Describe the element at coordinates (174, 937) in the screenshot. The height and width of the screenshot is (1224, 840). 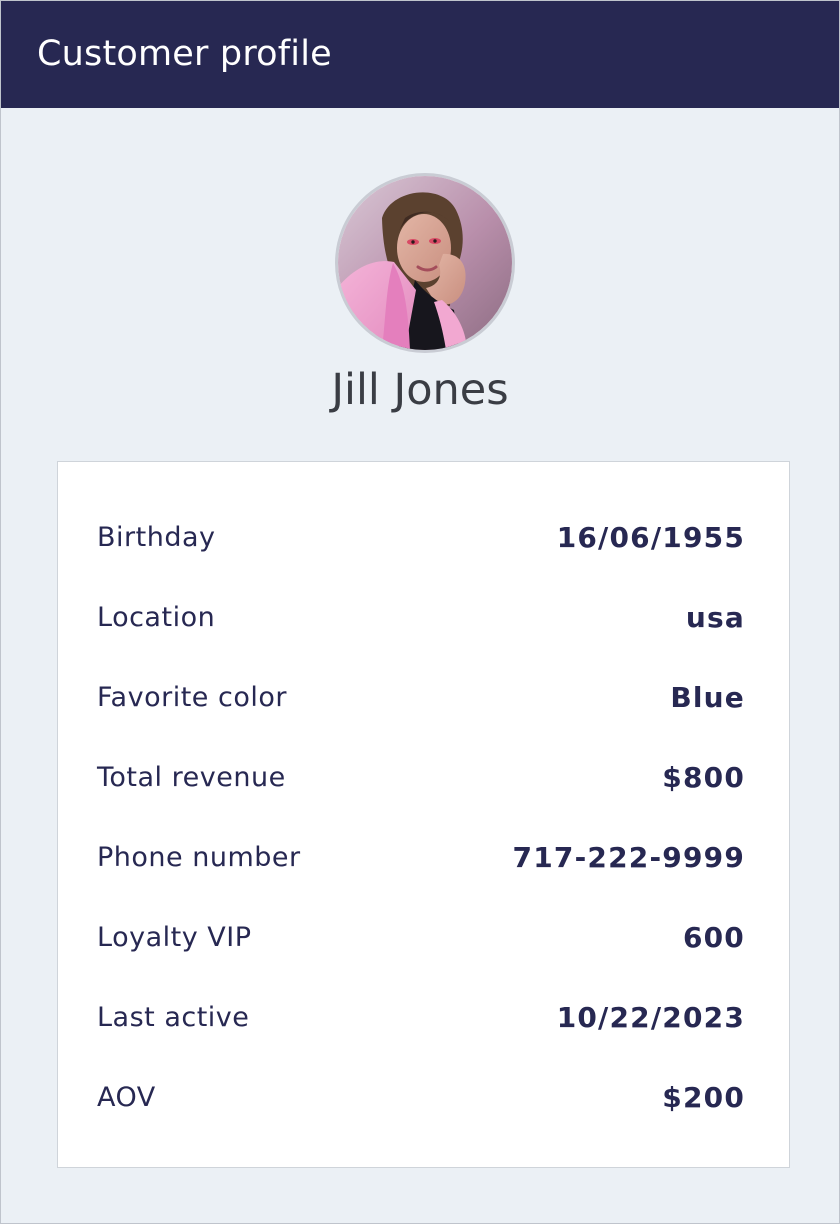
I see `detail-label: Loyalty VIP` at that location.